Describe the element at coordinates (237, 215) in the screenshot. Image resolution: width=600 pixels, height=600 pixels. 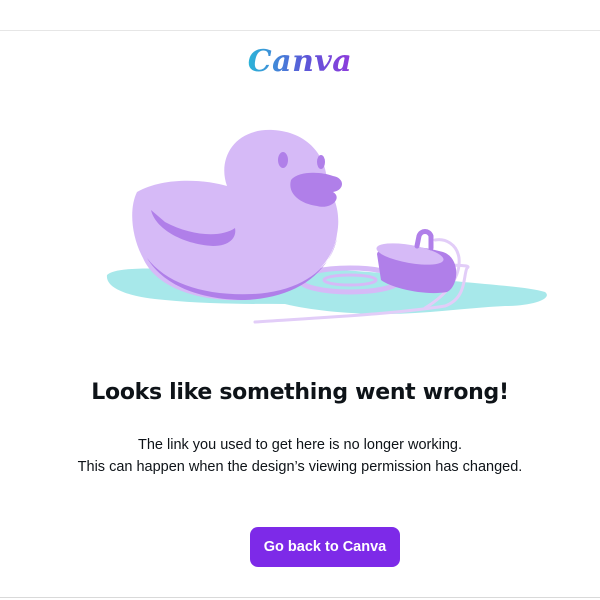
I see `duck` at that location.